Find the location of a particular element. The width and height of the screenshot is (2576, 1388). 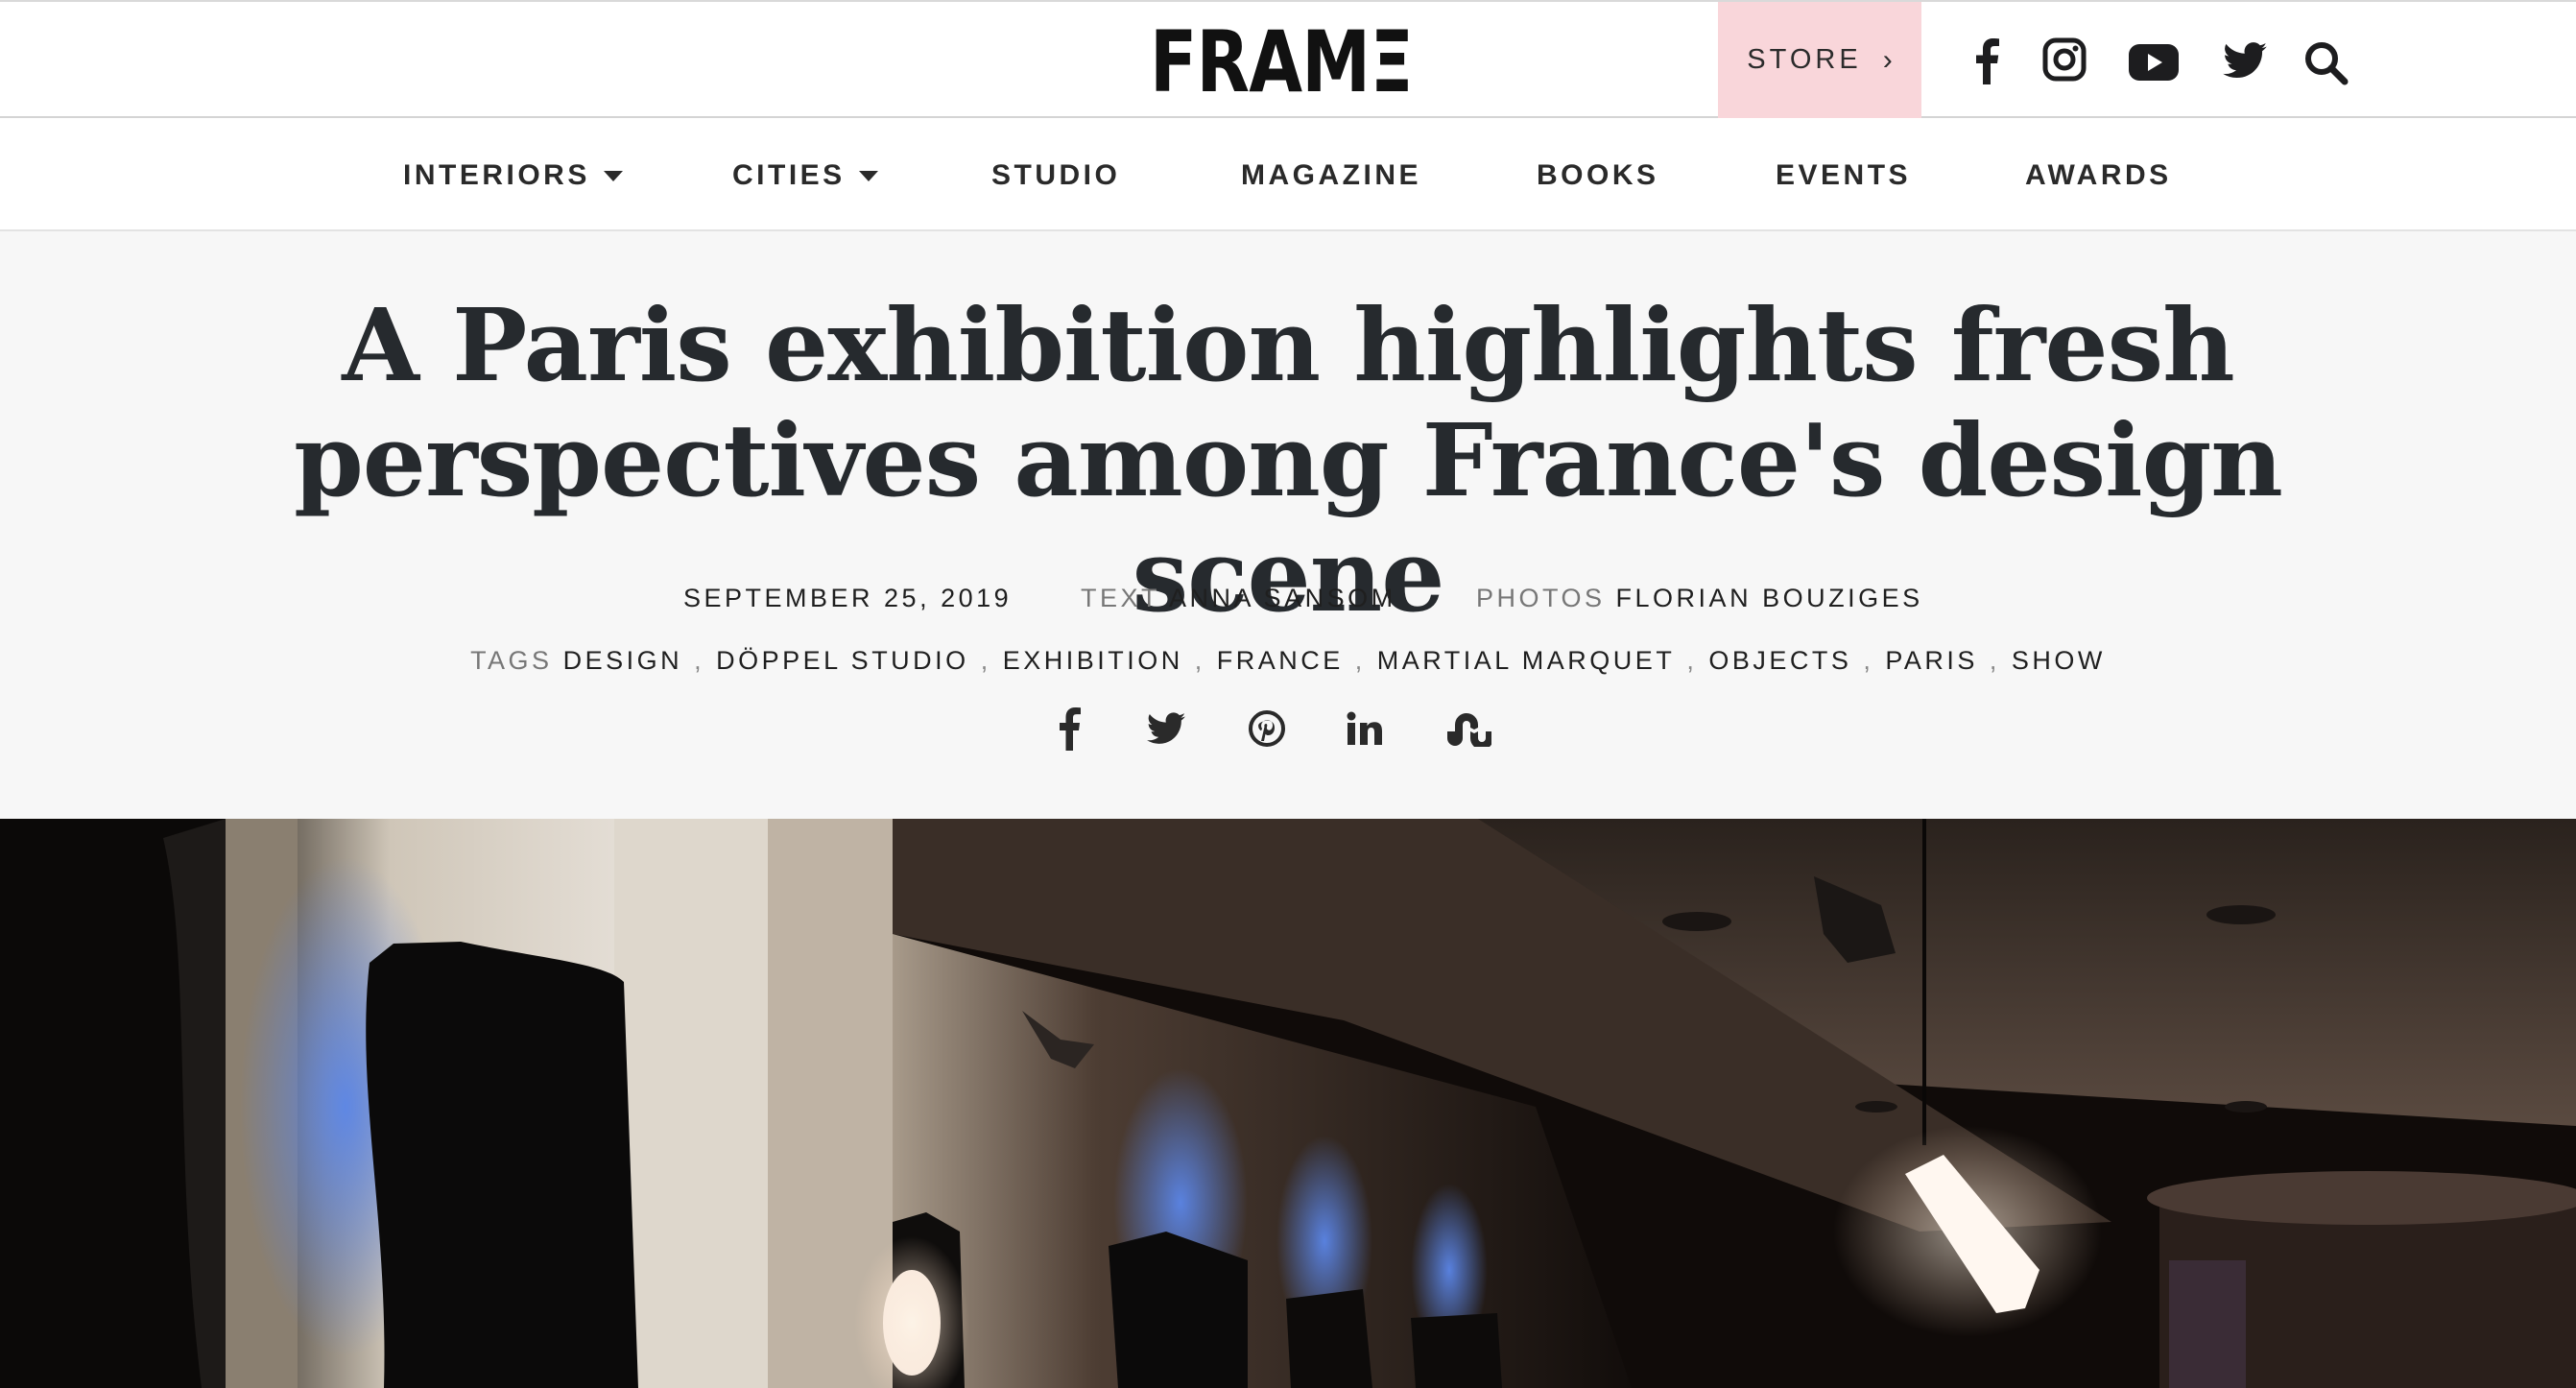

share-twitter-icon is located at coordinates (1166, 731).